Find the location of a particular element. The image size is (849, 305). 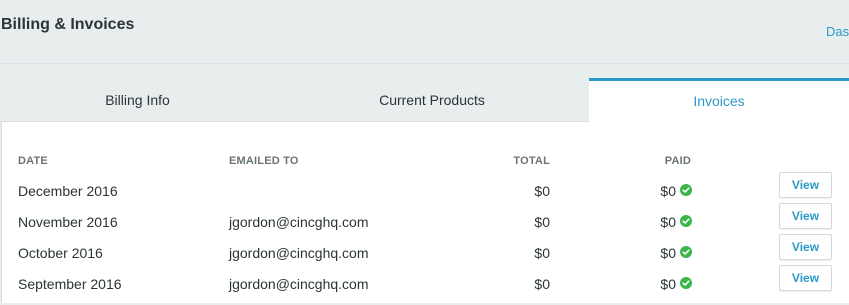

tab-bar: Billing Info Current Products Invoices is located at coordinates (424, 100).